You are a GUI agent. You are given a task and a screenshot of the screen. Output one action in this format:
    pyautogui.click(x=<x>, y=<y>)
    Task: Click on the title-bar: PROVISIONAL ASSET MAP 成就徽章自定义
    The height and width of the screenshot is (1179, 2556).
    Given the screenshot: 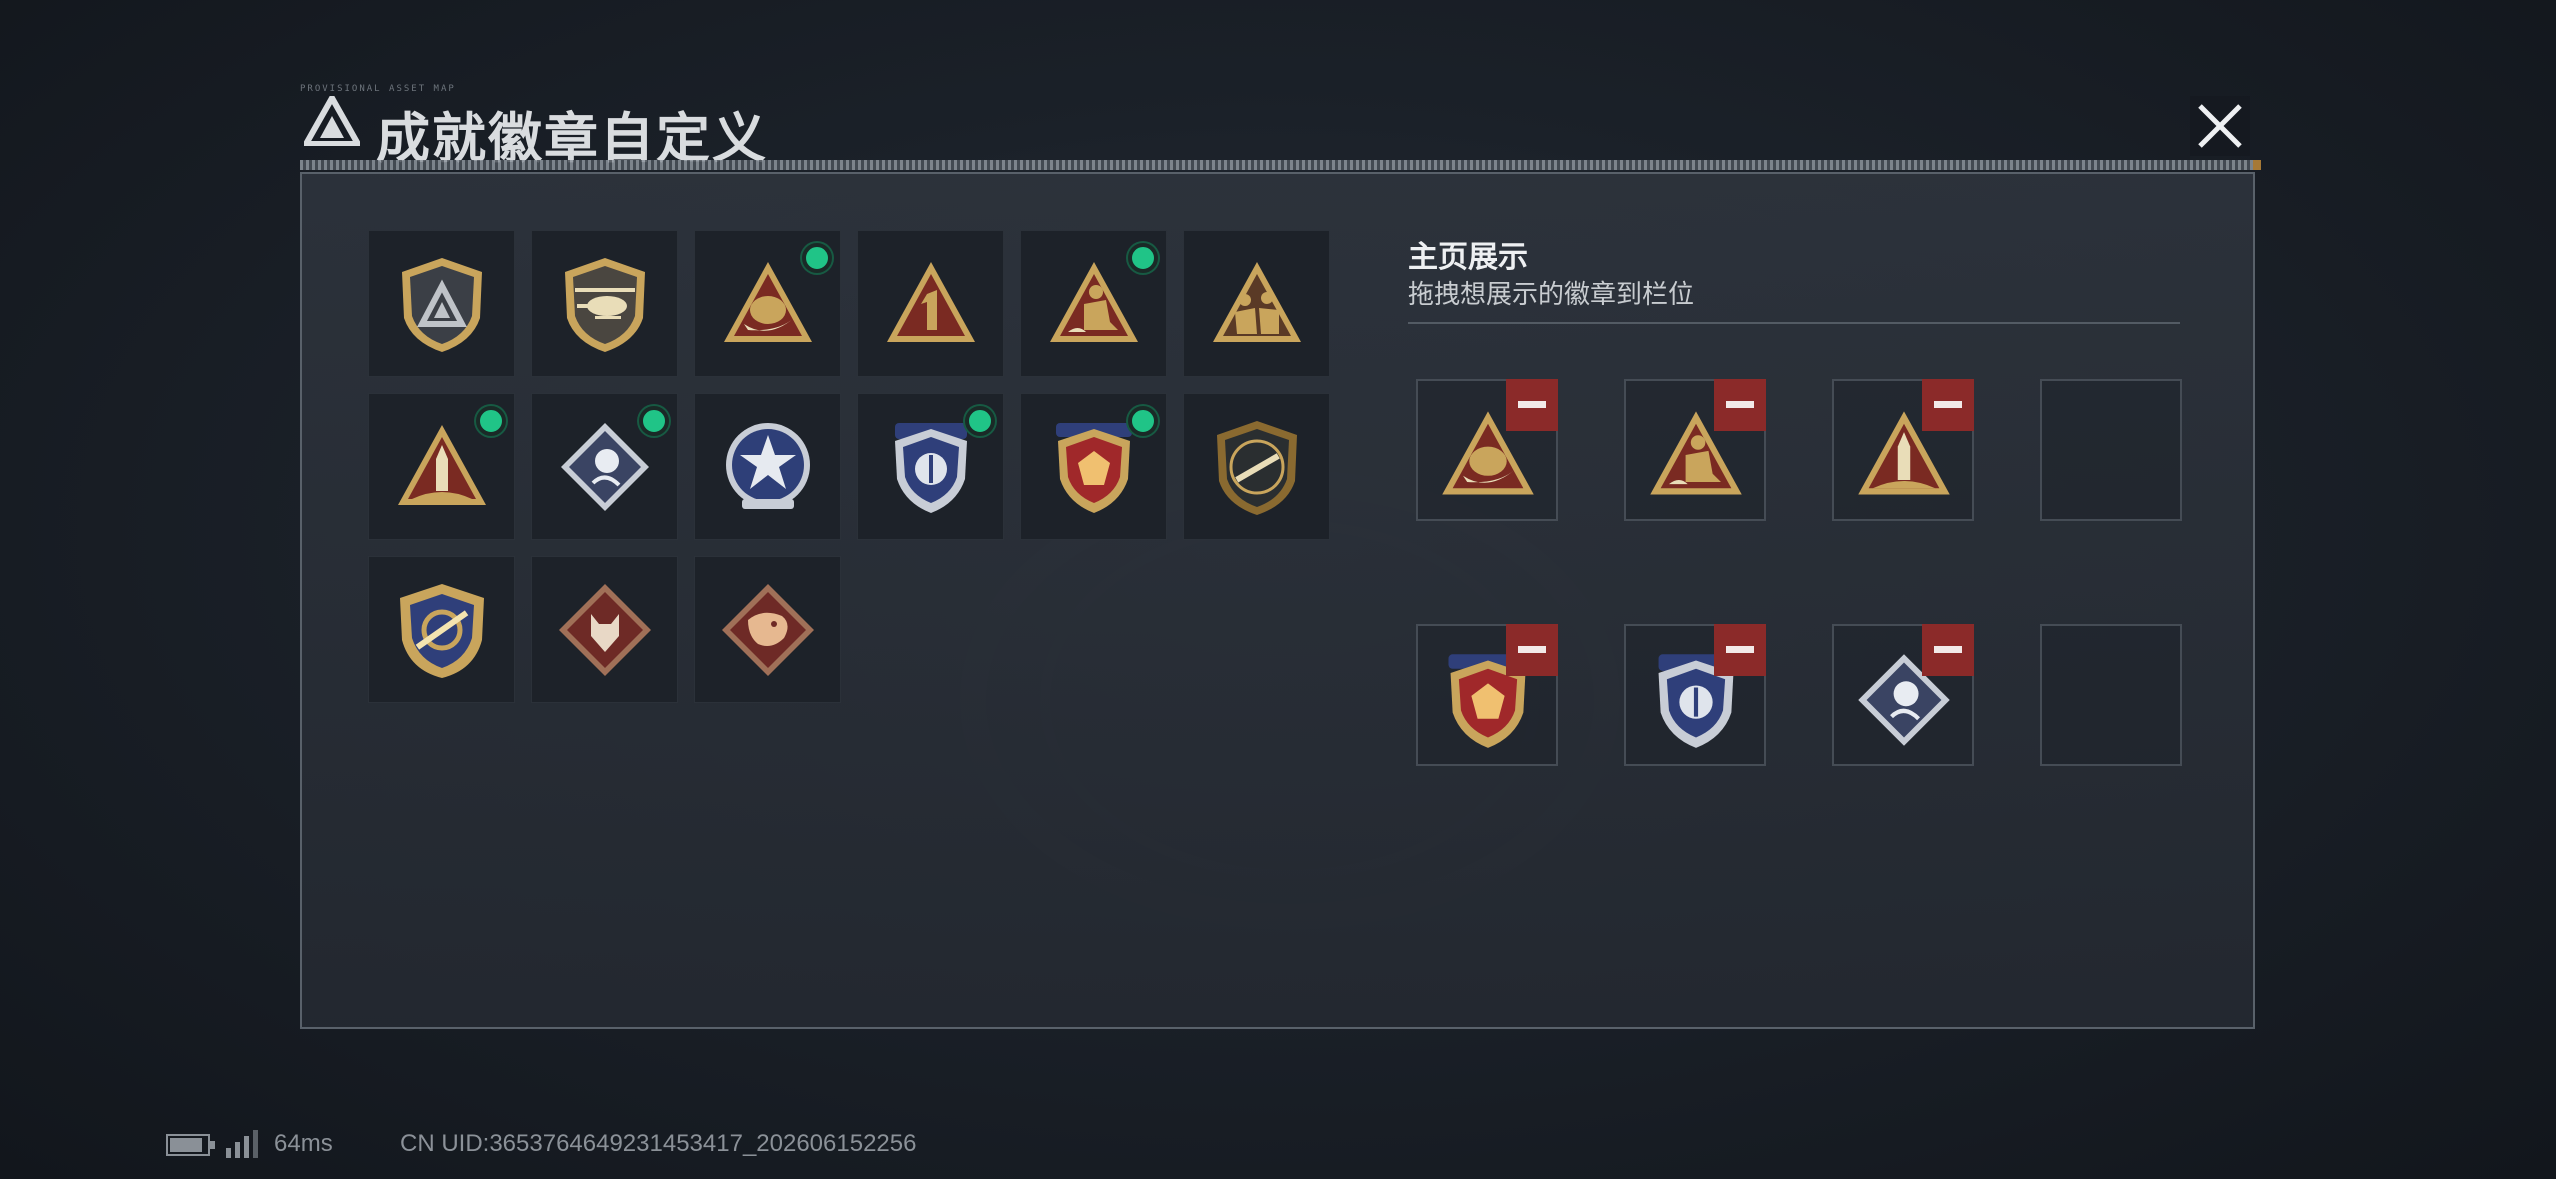 What is the action you would take?
    pyautogui.click(x=1277, y=127)
    